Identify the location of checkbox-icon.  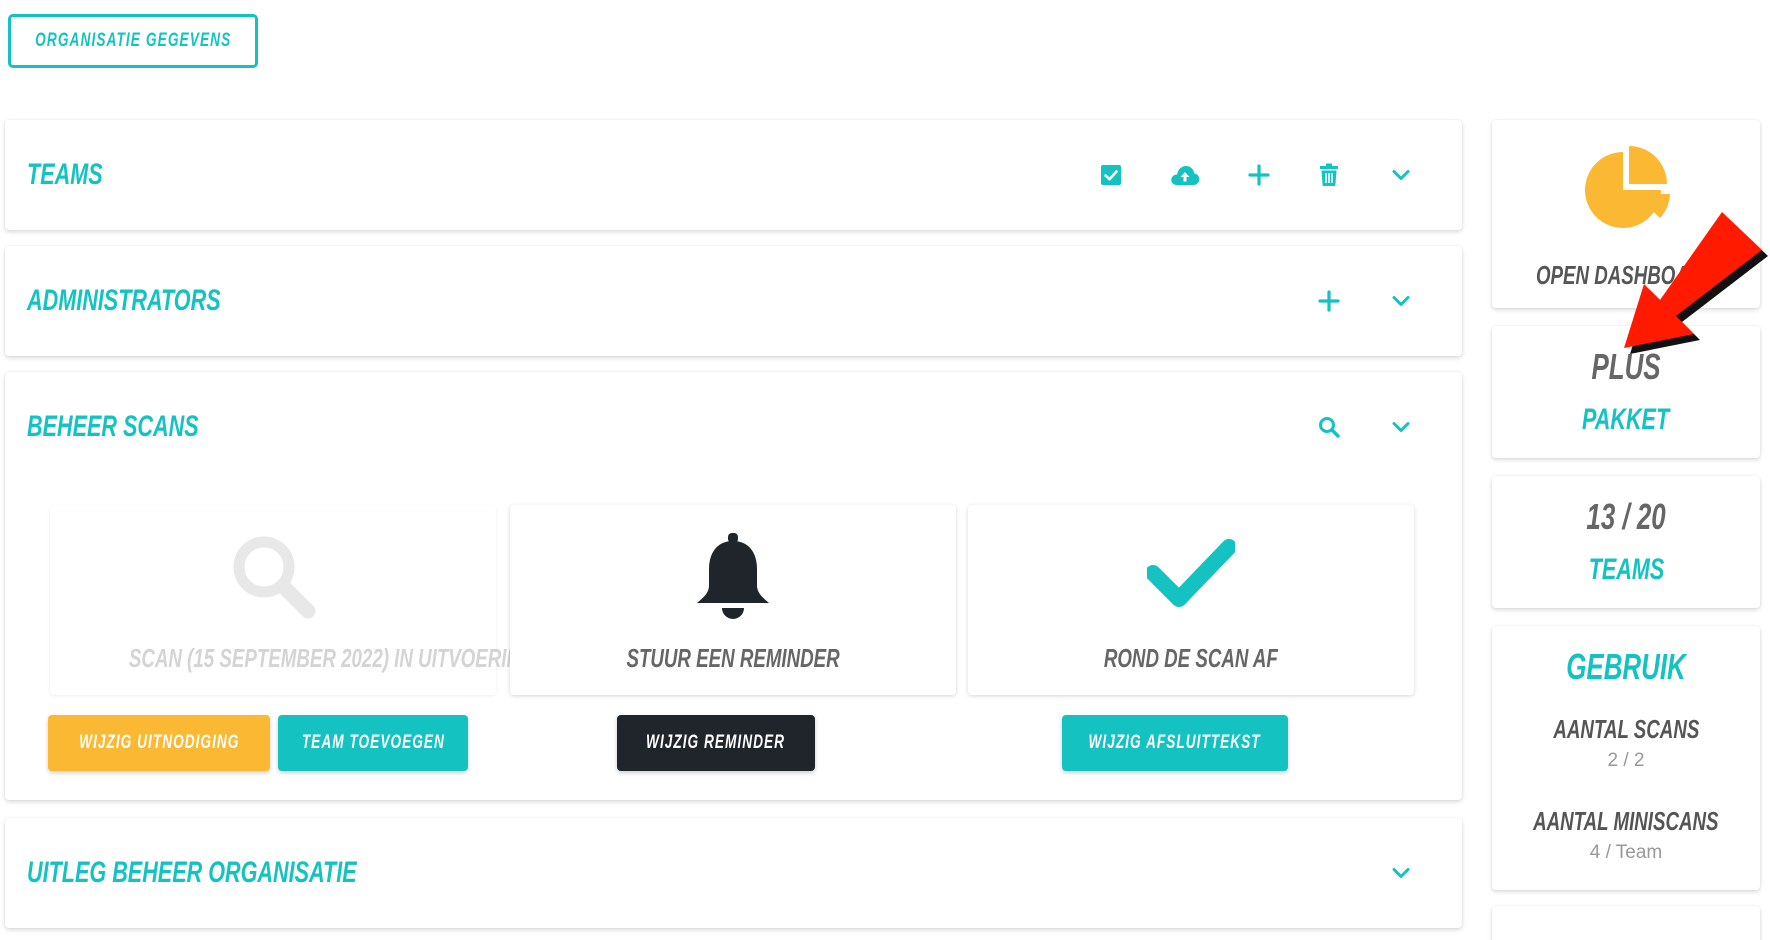
(1111, 175).